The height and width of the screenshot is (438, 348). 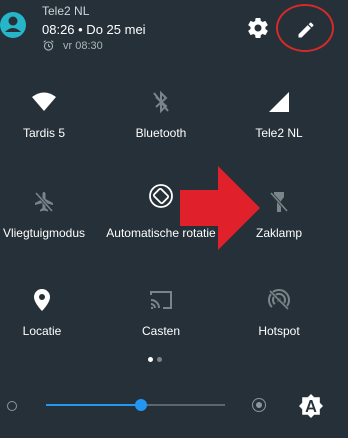 I want to click on user-avatar-icon, so click(x=15, y=25).